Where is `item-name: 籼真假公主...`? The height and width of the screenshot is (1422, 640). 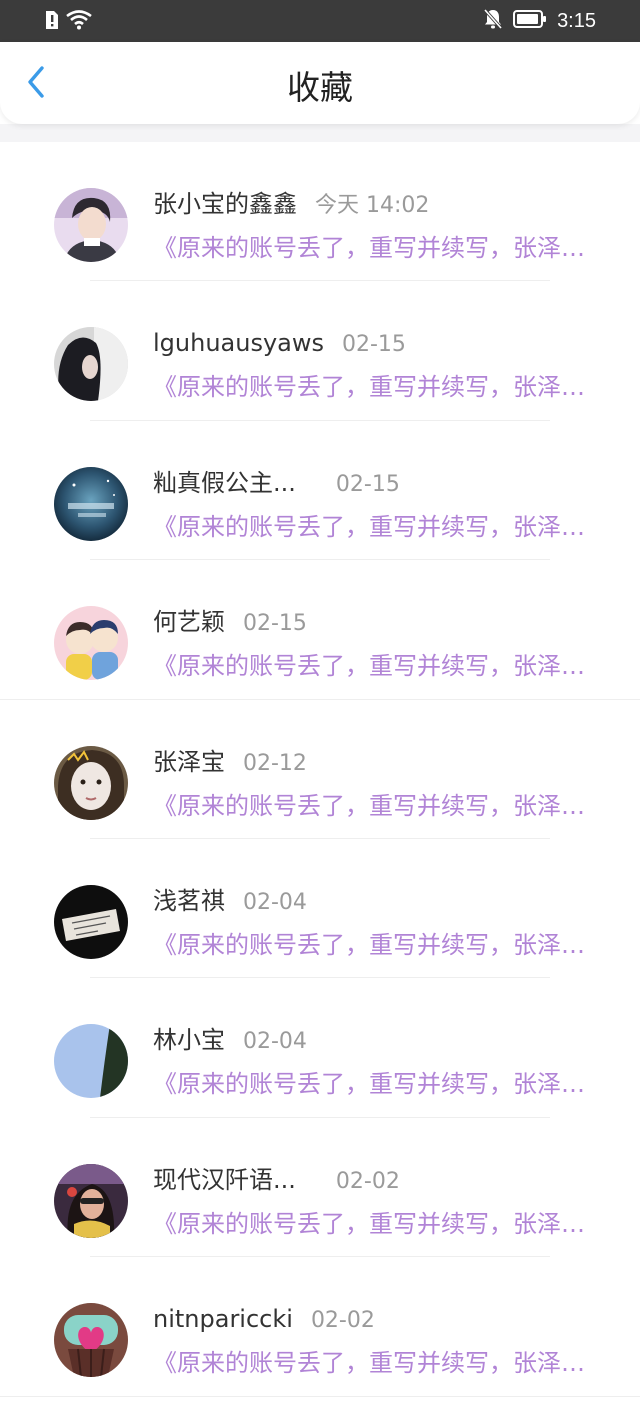 item-name: 籼真假公主... is located at coordinates (224, 482).